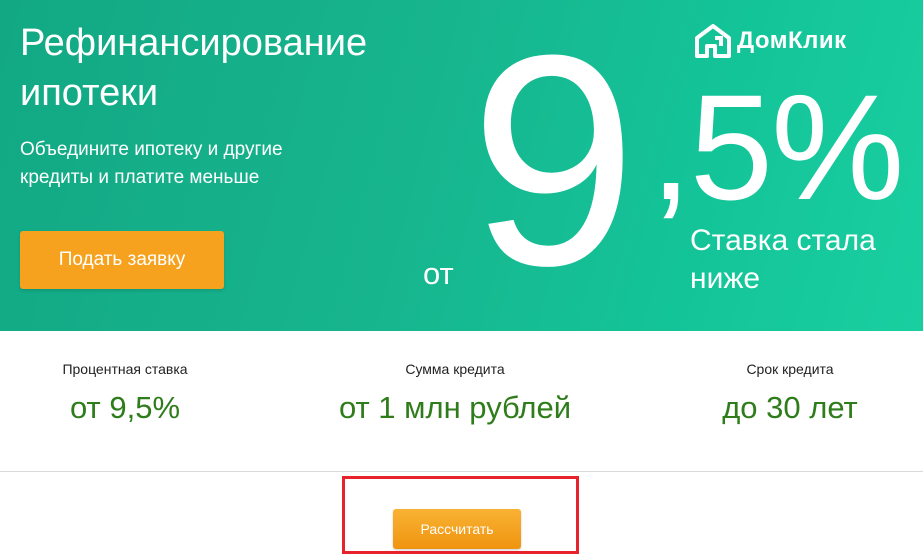 This screenshot has width=923, height=554. What do you see at coordinates (125, 407) in the screenshot?
I see `stat-value: от 9,5%` at bounding box center [125, 407].